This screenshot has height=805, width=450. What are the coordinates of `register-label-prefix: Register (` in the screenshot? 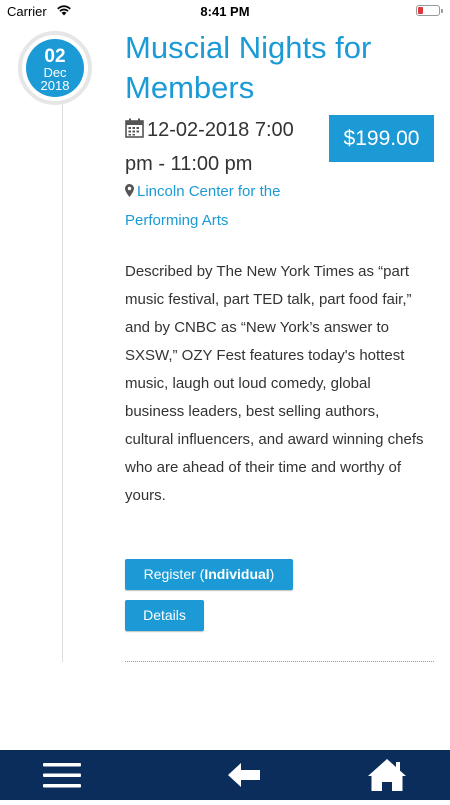 It's located at (174, 574).